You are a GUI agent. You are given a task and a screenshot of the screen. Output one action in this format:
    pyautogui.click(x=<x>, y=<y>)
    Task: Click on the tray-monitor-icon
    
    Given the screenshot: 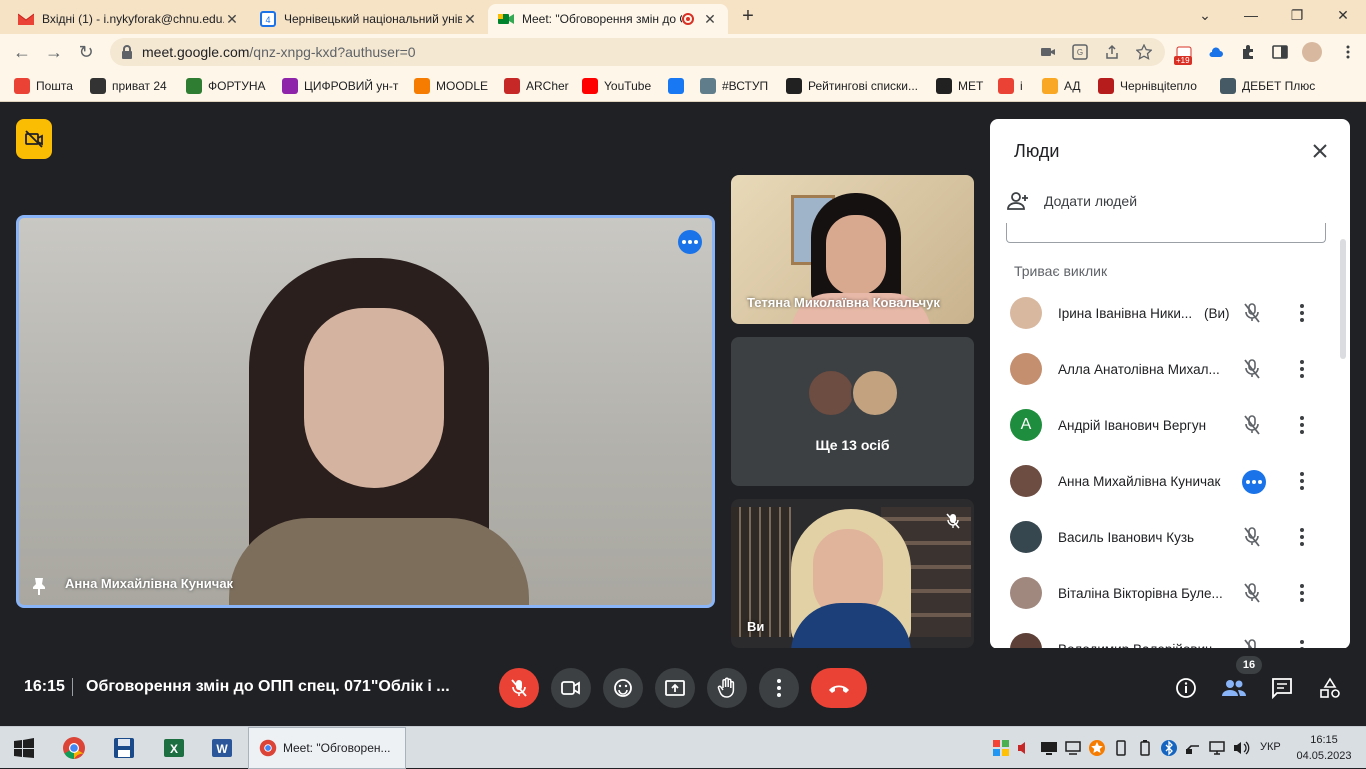 What is the action you would take?
    pyautogui.click(x=1049, y=748)
    